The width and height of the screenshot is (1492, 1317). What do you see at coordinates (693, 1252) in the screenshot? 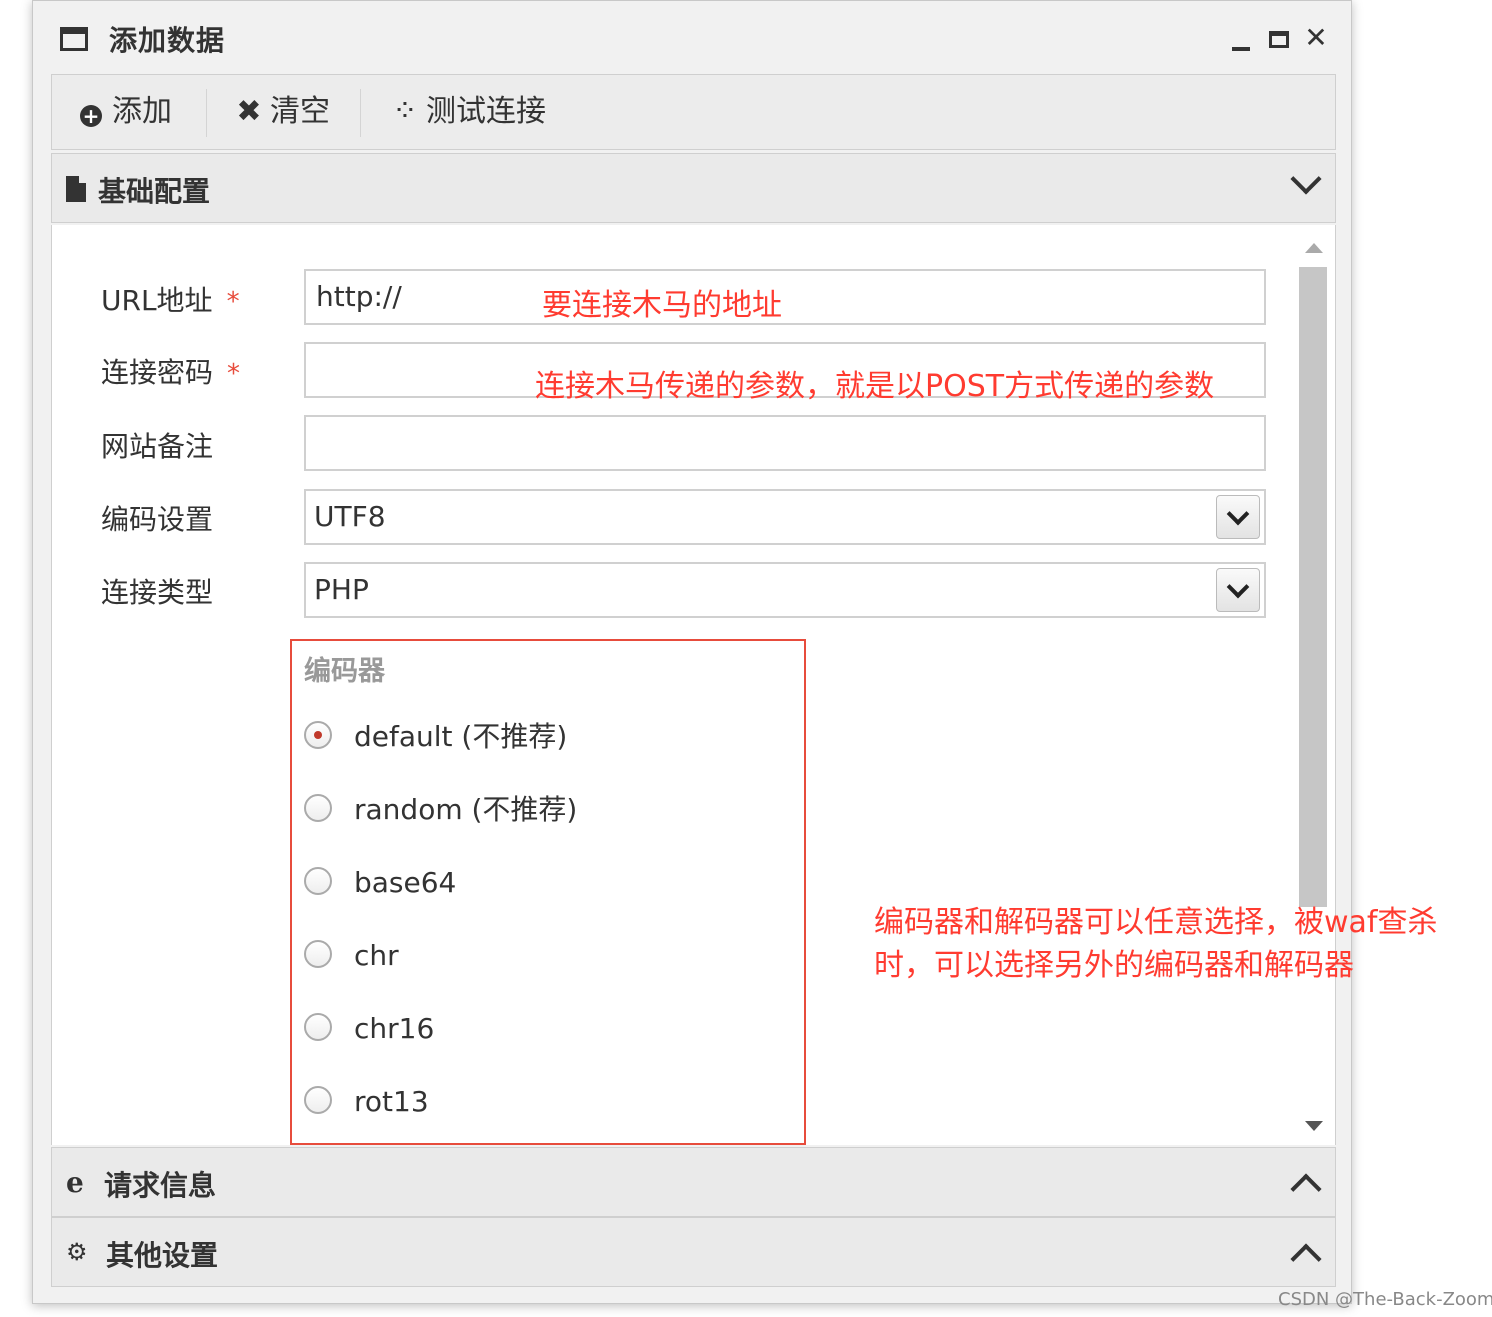
I see `panel-header-other: ⚙ 其他设置` at bounding box center [693, 1252].